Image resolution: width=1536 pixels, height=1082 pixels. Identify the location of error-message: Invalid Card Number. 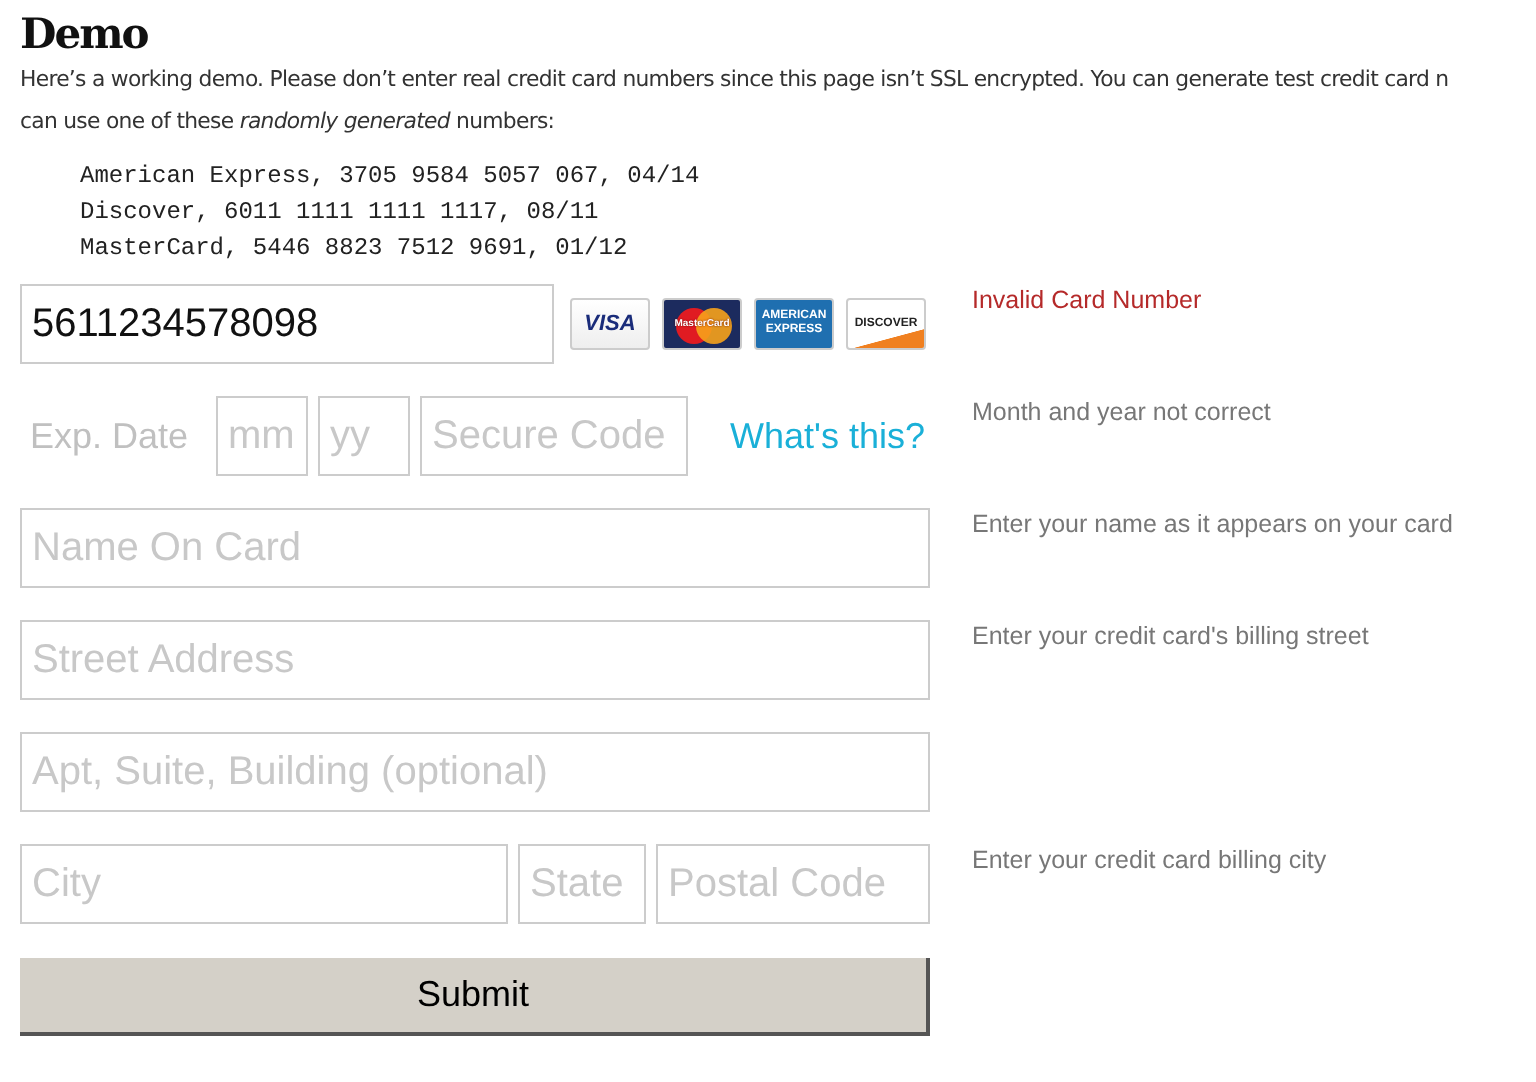
(1088, 301).